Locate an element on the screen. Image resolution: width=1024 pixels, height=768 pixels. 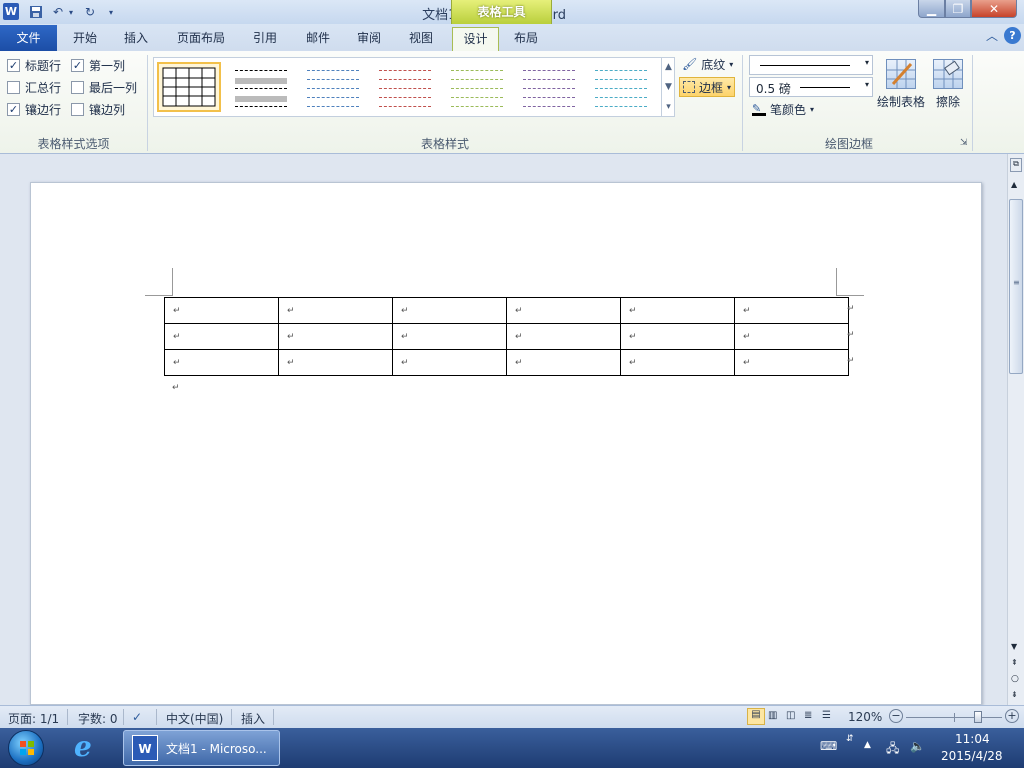
minimize-ribbon-icon: ︿ is located at coordinates (992, 35).